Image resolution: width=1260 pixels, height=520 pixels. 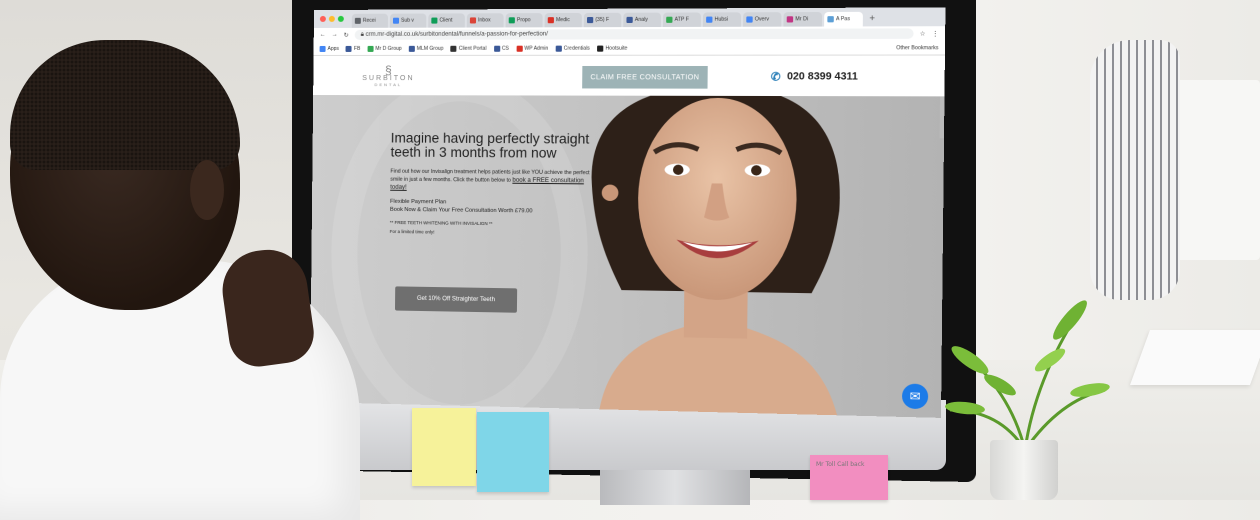 I want to click on window-controls, so click(x=331, y=18).